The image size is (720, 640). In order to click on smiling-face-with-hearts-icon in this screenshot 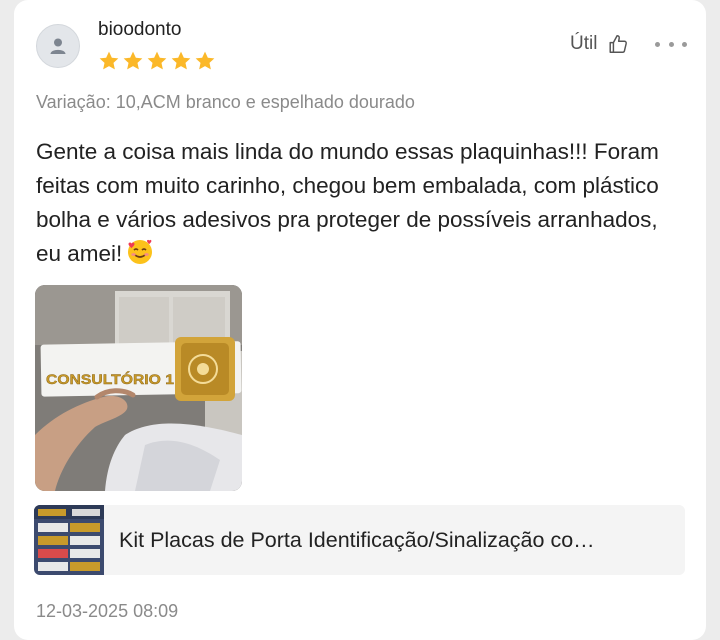, I will do `click(140, 257)`.